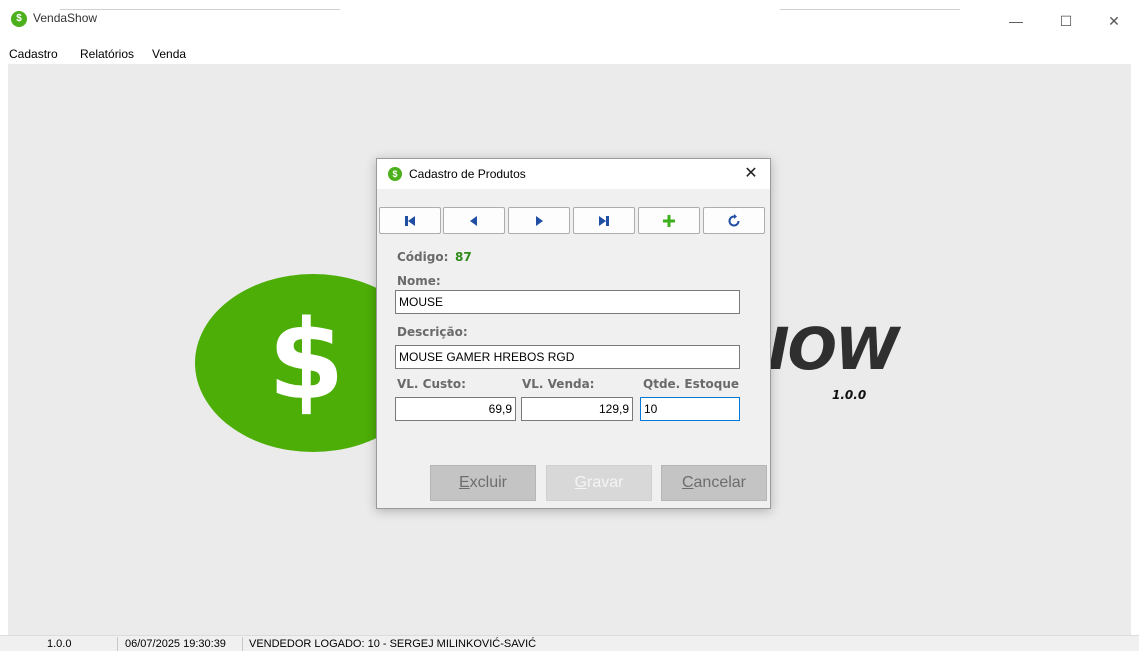 The image size is (1139, 651). Describe the element at coordinates (569, 53) in the screenshot. I see `menu-bar: Cadastro Relatórios Venda` at that location.